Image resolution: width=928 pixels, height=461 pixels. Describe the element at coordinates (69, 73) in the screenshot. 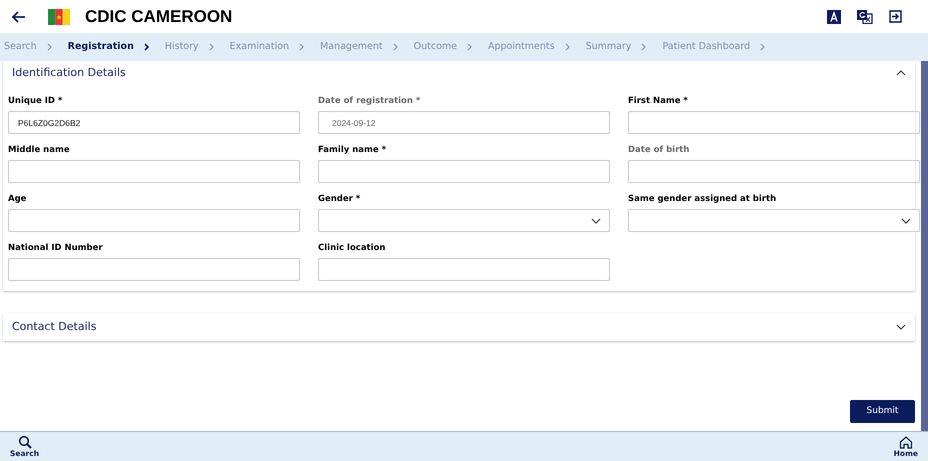

I see `section-title: Identification Details` at that location.